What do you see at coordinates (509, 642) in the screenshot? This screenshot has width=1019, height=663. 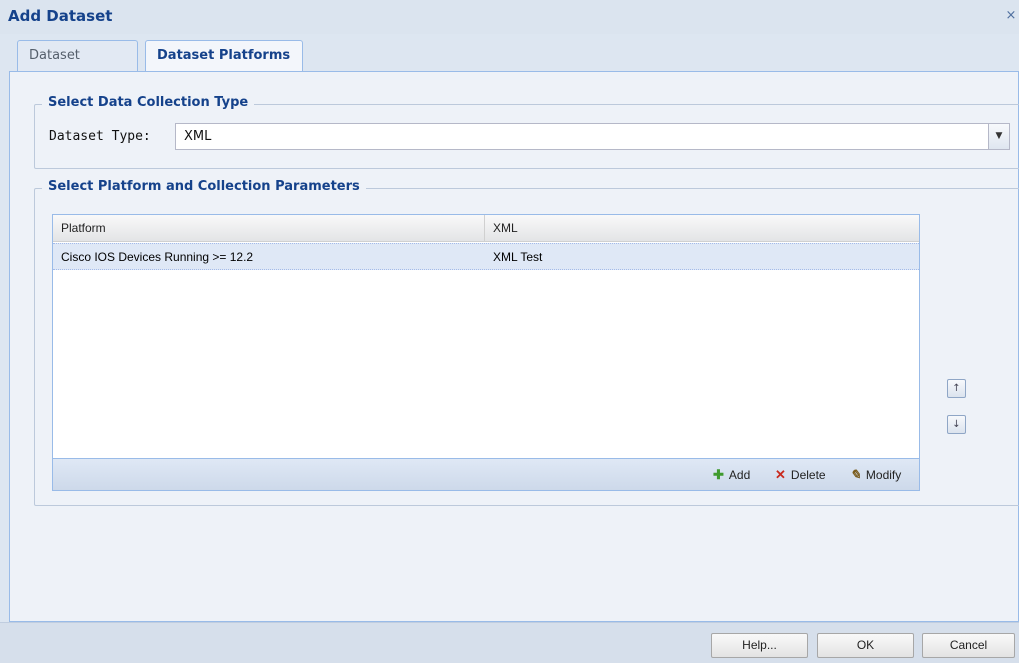 I see `dialog-footer: Help... OK Cancel` at bounding box center [509, 642].